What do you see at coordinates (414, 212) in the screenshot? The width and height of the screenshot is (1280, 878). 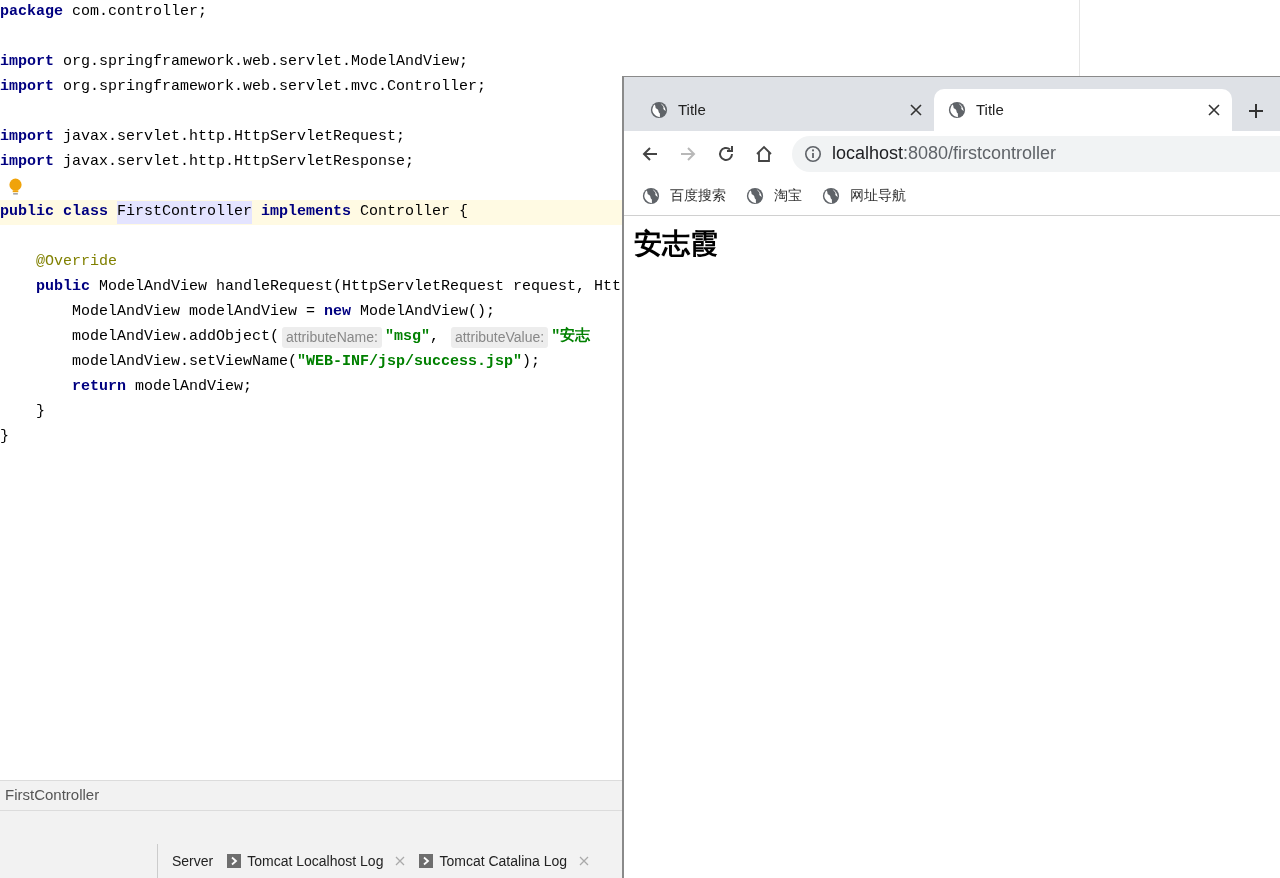 I see `code-token: Controller {` at bounding box center [414, 212].